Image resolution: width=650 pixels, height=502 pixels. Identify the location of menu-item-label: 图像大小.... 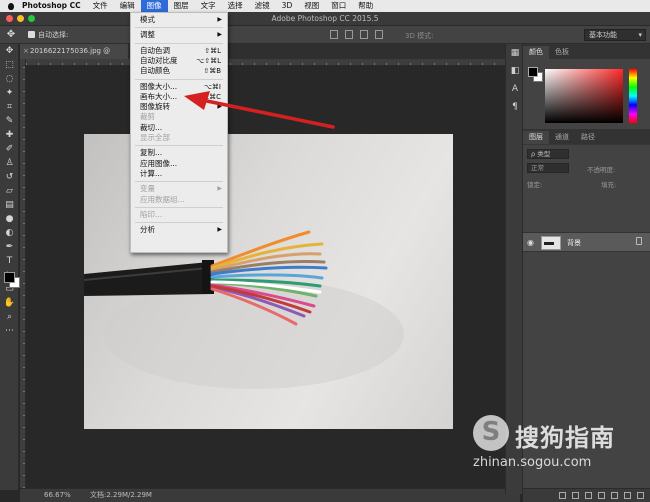
(159, 86).